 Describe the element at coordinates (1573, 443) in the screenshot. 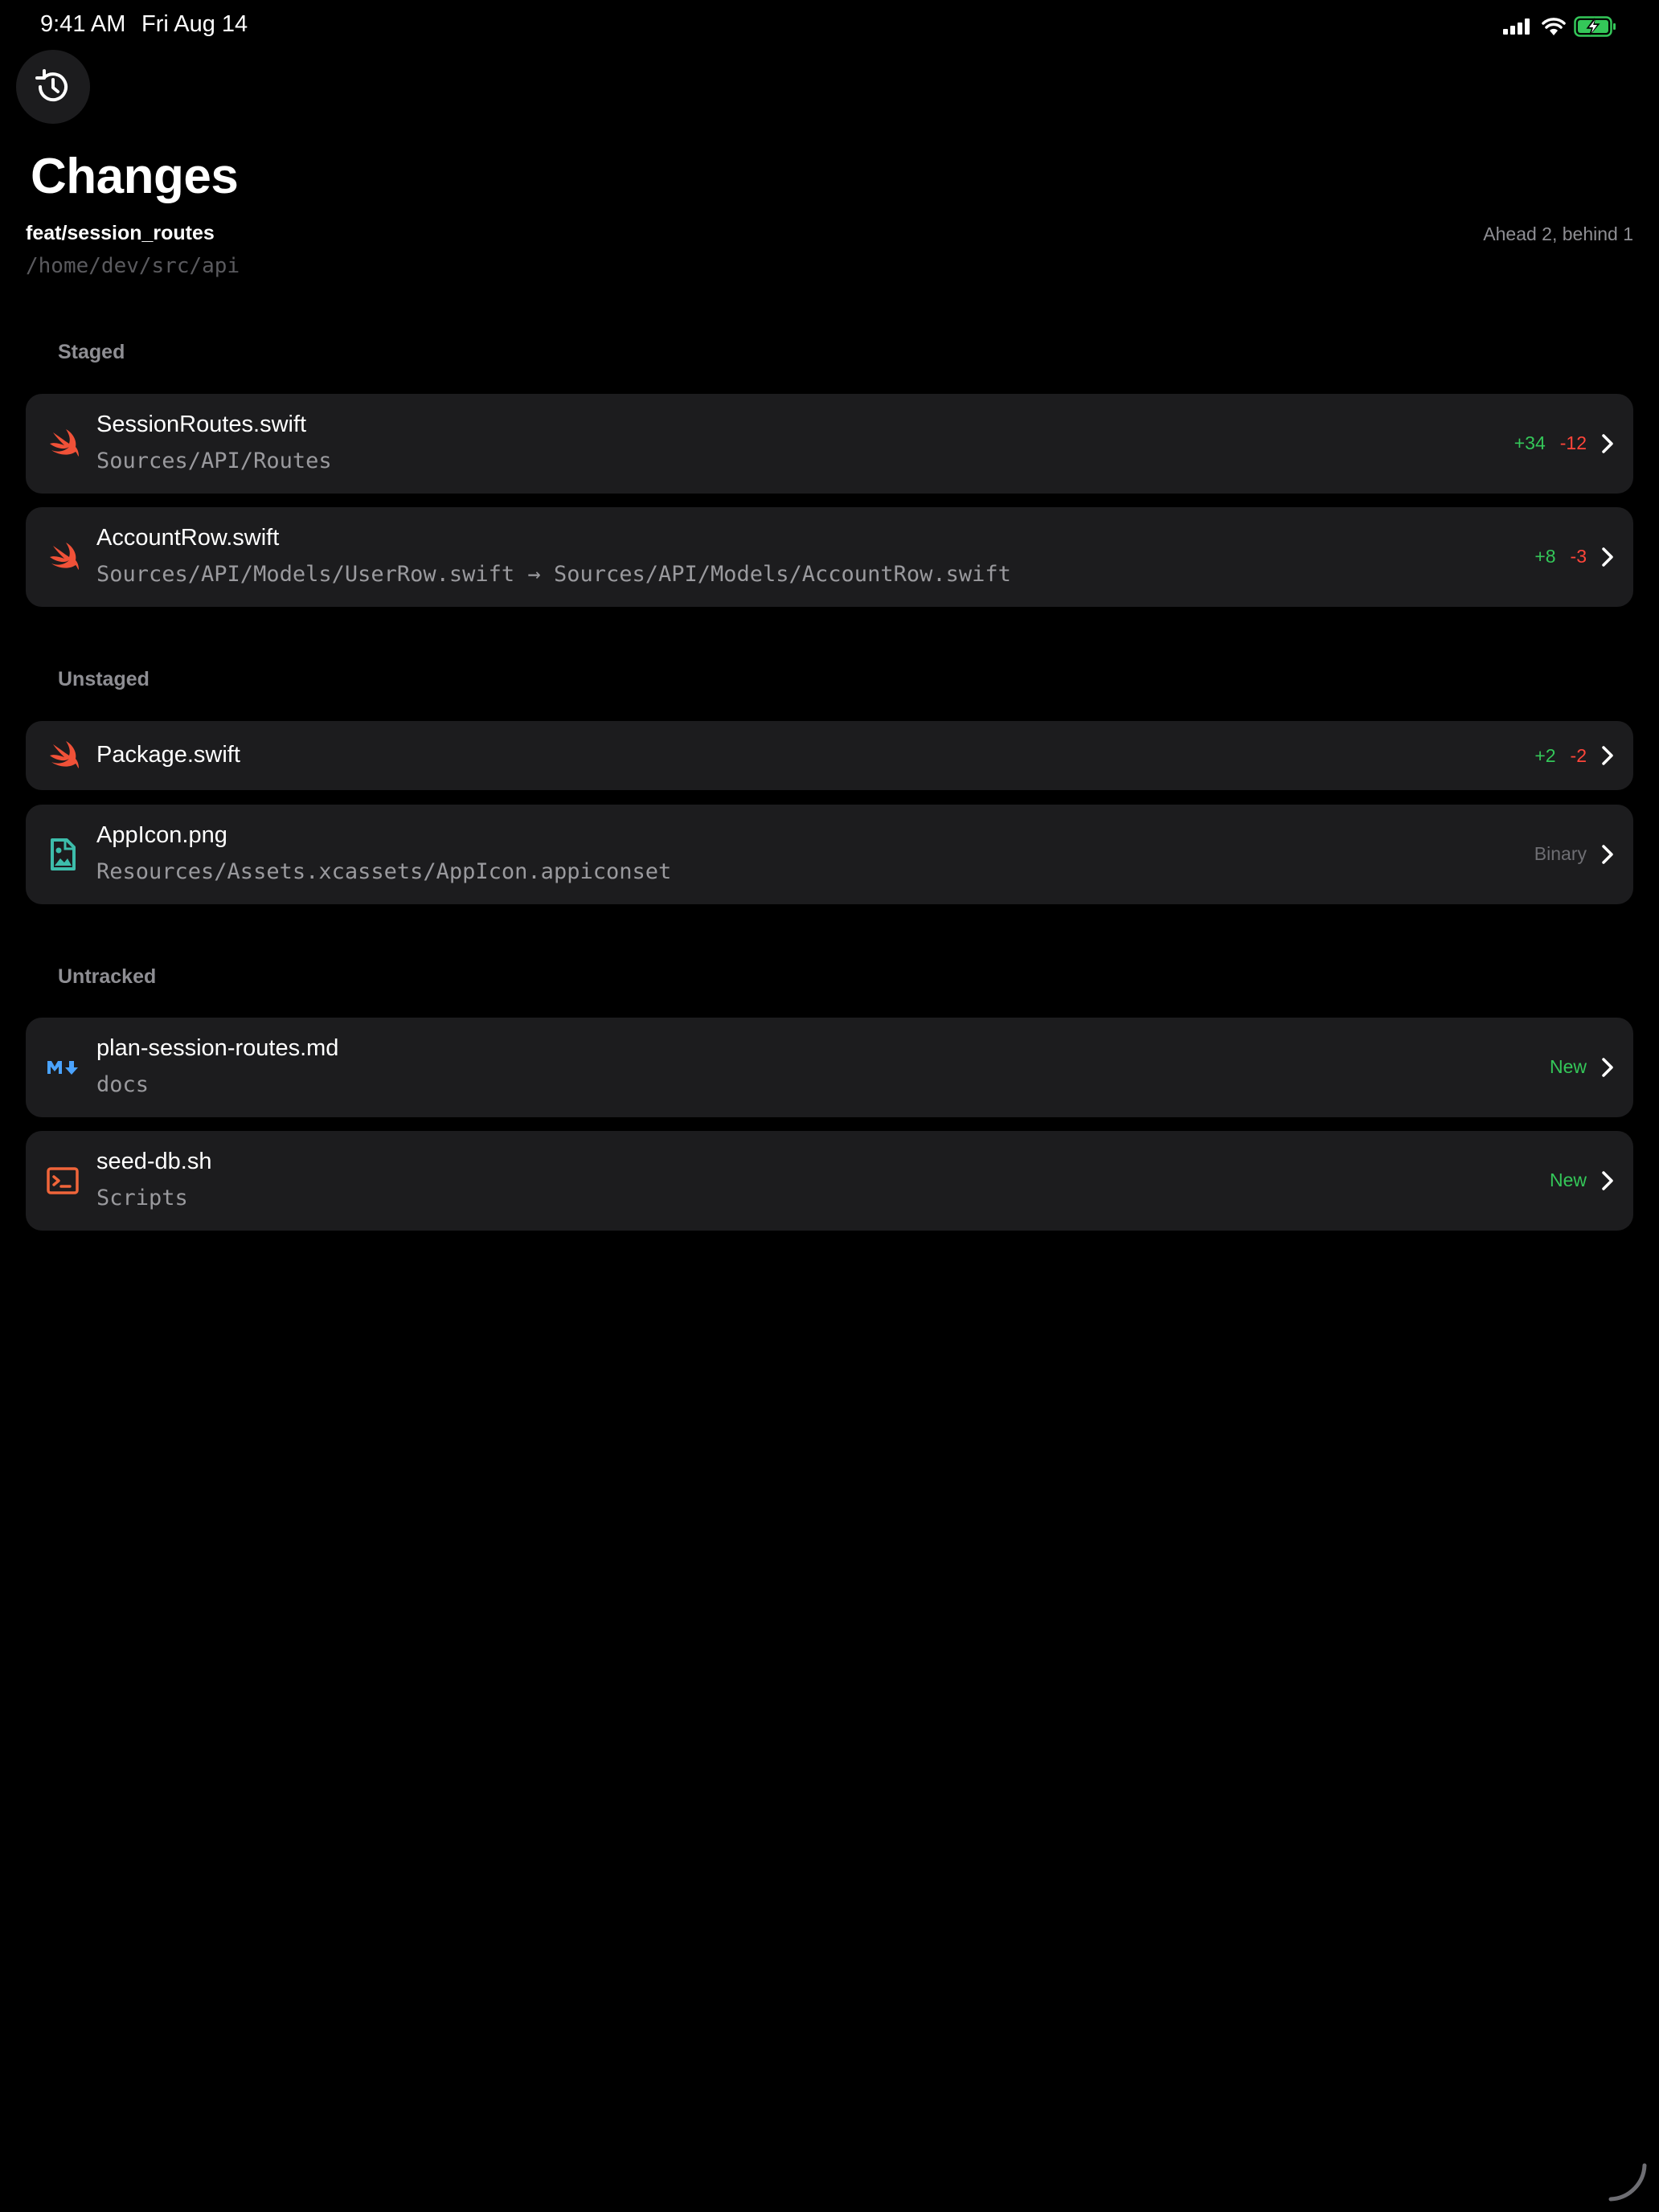

I see `deletions-count: -12` at that location.